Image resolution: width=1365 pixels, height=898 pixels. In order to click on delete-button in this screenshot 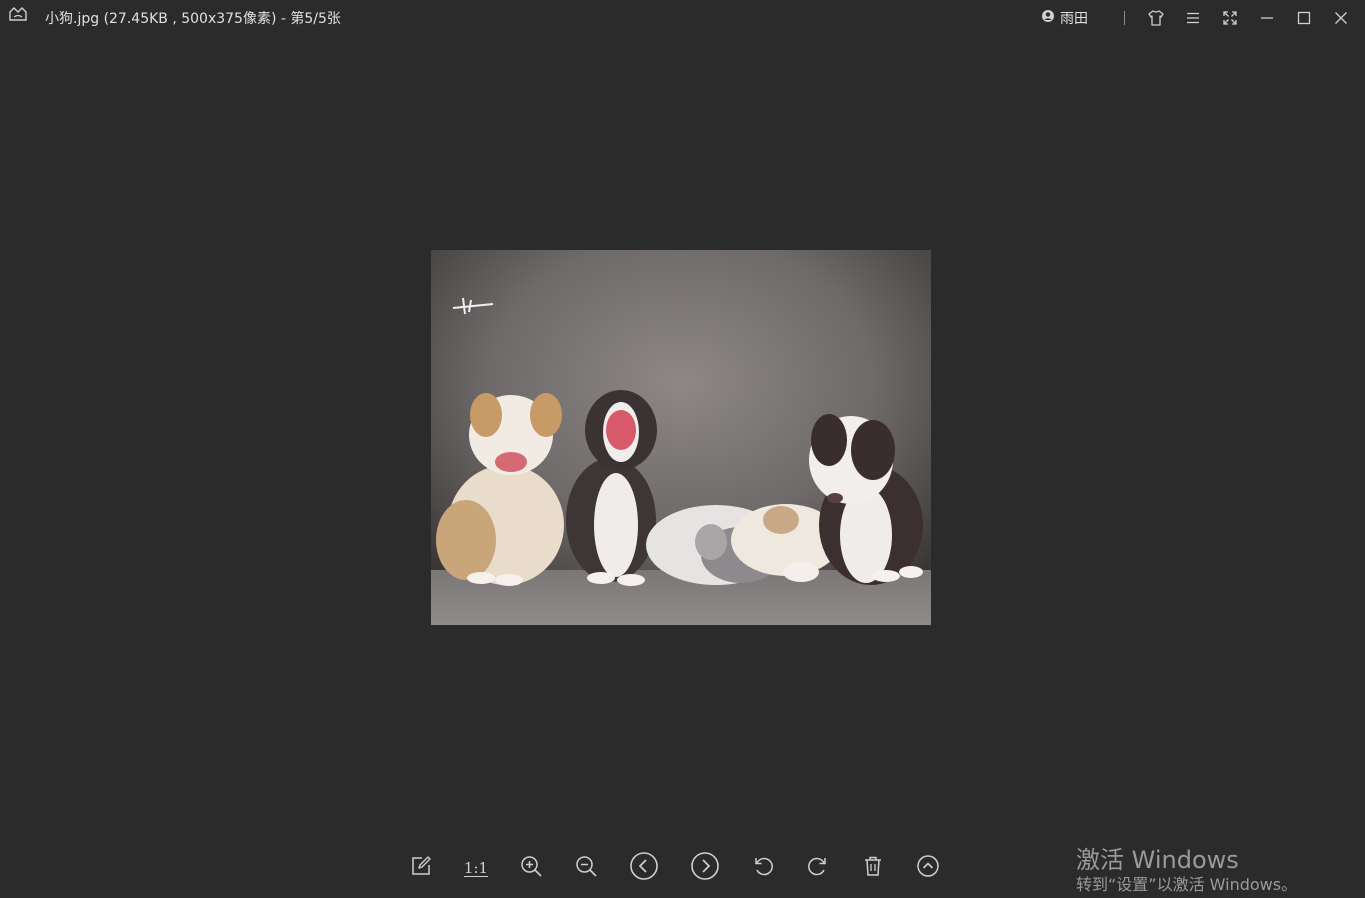, I will do `click(873, 868)`.